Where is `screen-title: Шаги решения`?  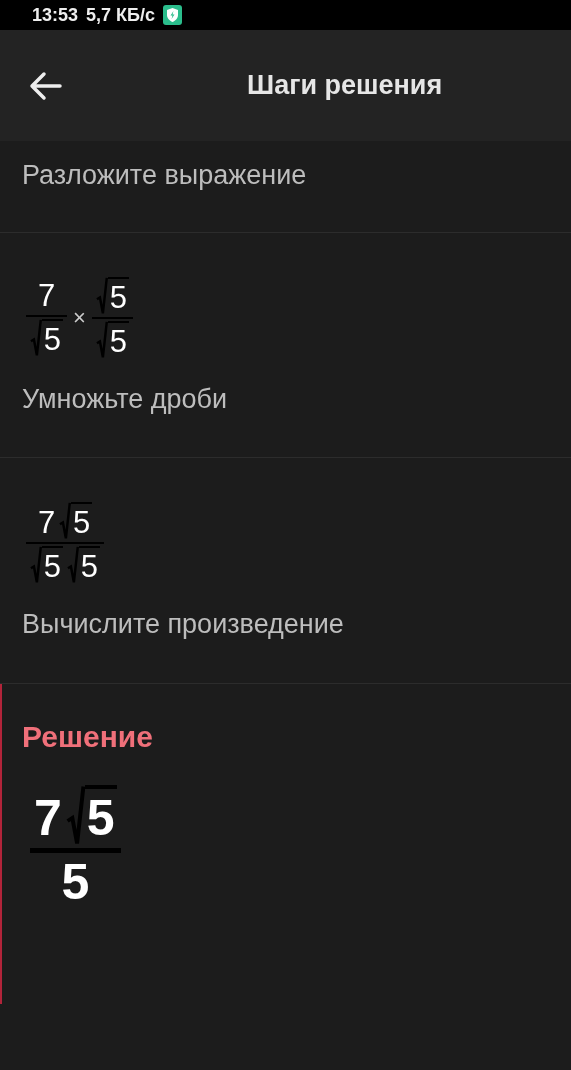 screen-title: Шаги решения is located at coordinates (345, 86).